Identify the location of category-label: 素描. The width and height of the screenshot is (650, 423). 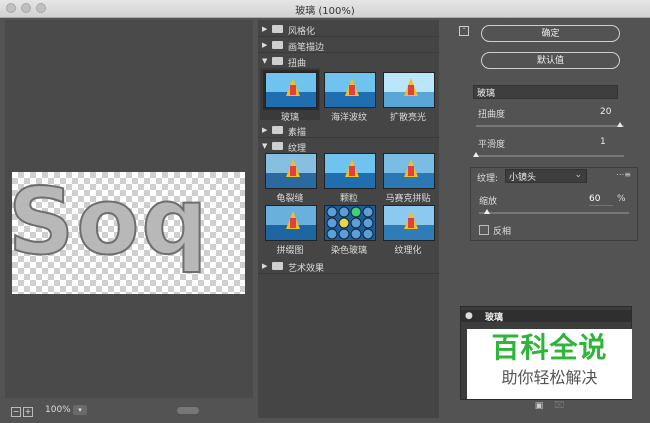
(297, 133).